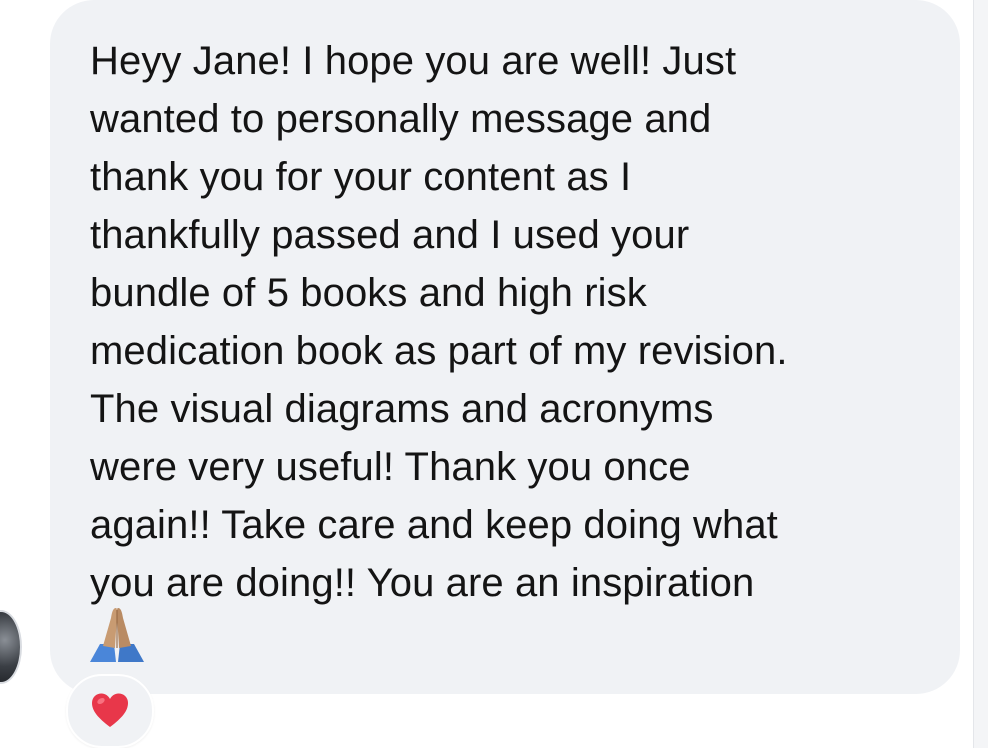  Describe the element at coordinates (117, 635) in the screenshot. I see `folded-hands-icon` at that location.